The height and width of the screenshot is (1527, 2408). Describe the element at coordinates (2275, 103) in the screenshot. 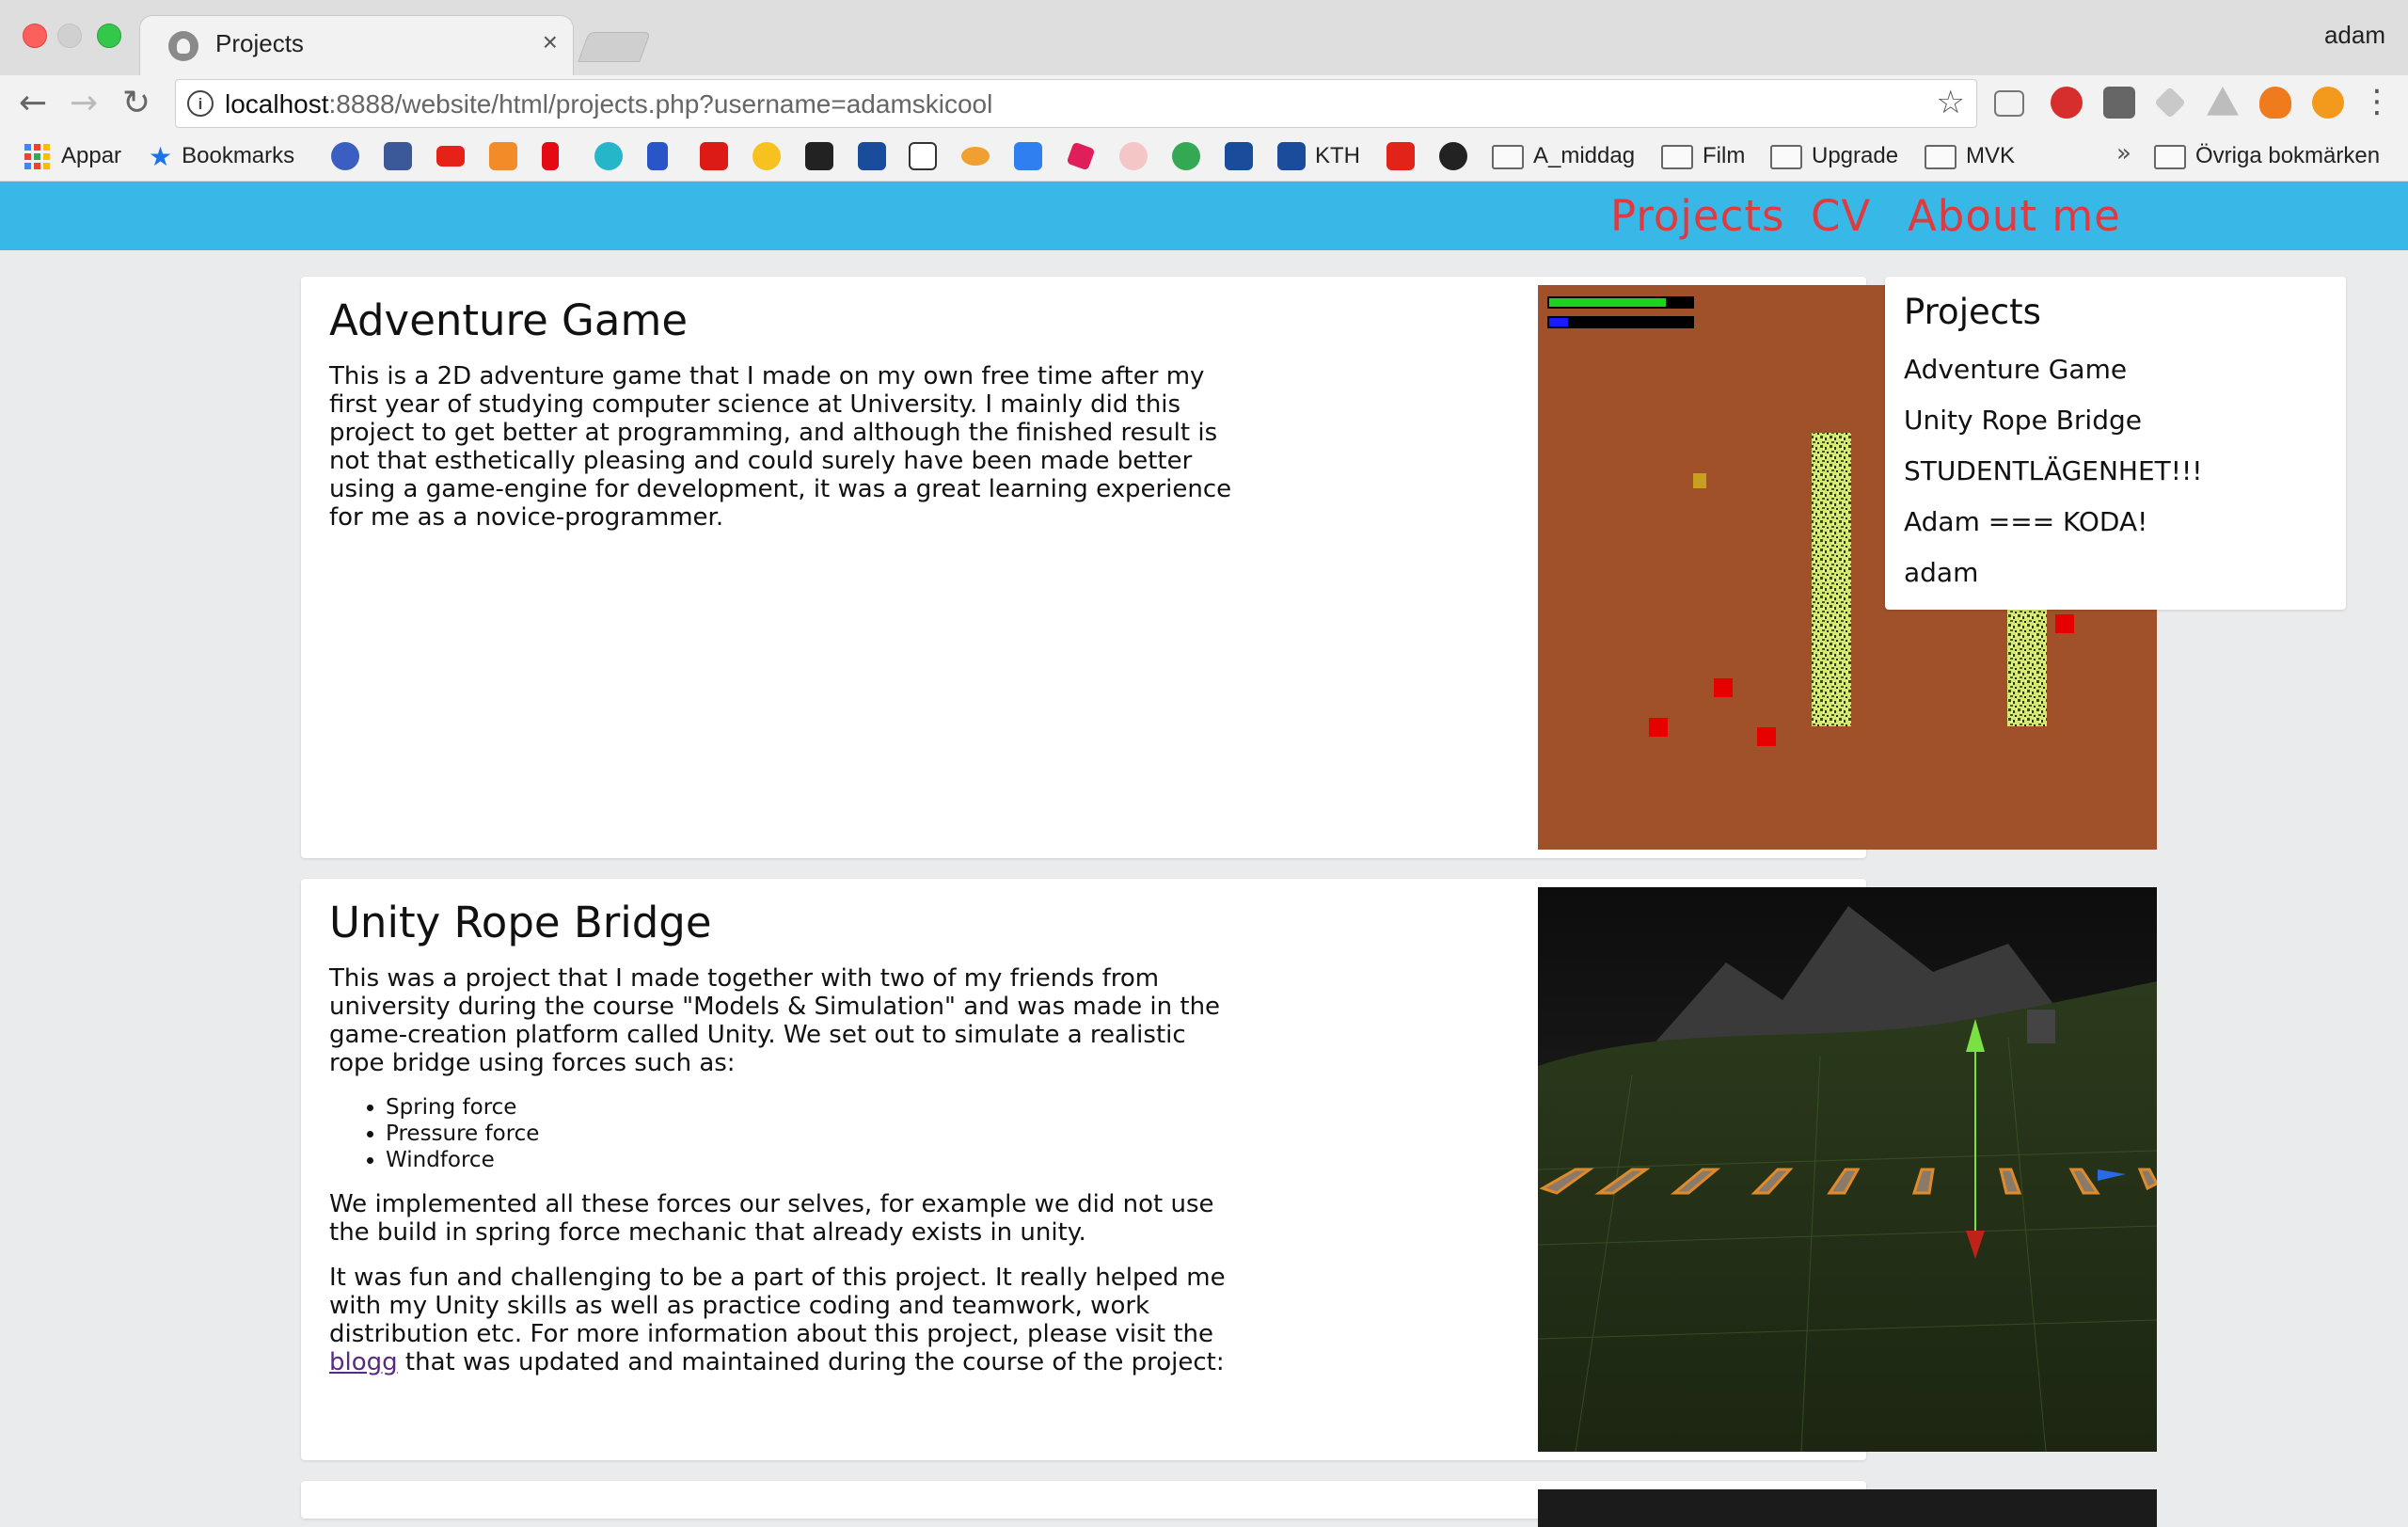

I see `flame-extension-icon` at that location.